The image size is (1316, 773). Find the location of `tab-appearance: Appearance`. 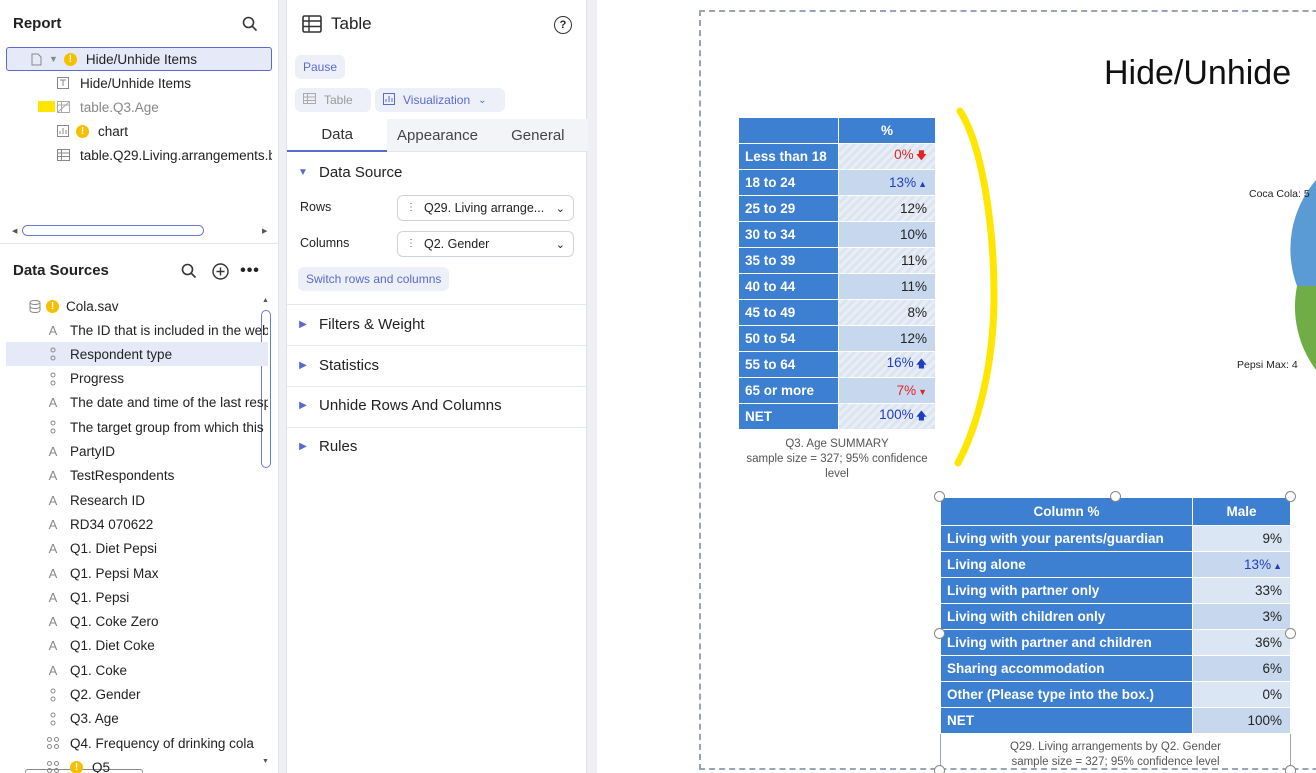

tab-appearance: Appearance is located at coordinates (437, 135).